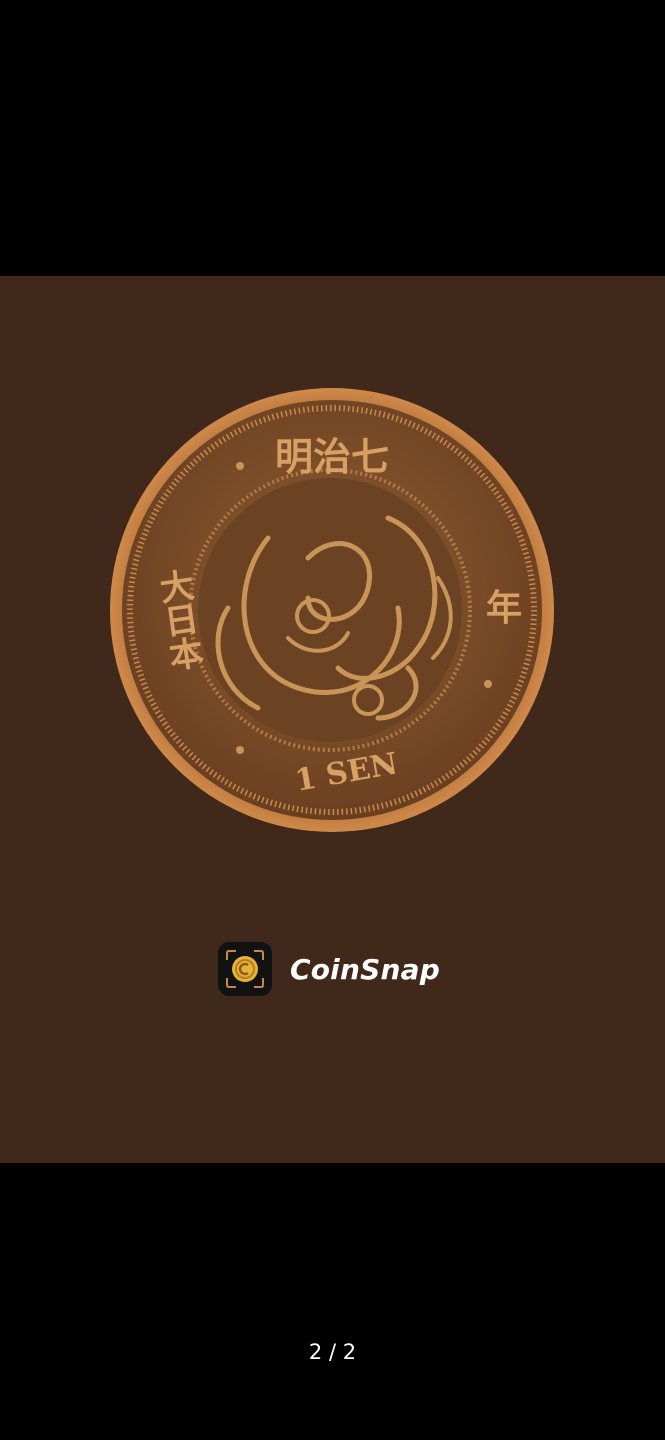  I want to click on coin-legend-right: 年, so click(504, 608).